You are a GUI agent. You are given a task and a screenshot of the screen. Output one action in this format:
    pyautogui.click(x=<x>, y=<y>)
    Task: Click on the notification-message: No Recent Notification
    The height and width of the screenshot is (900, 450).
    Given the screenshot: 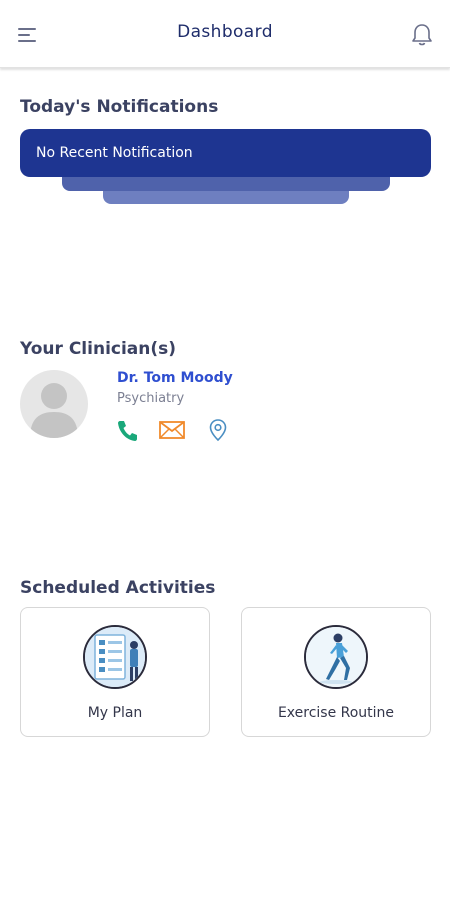 What is the action you would take?
    pyautogui.click(x=114, y=153)
    